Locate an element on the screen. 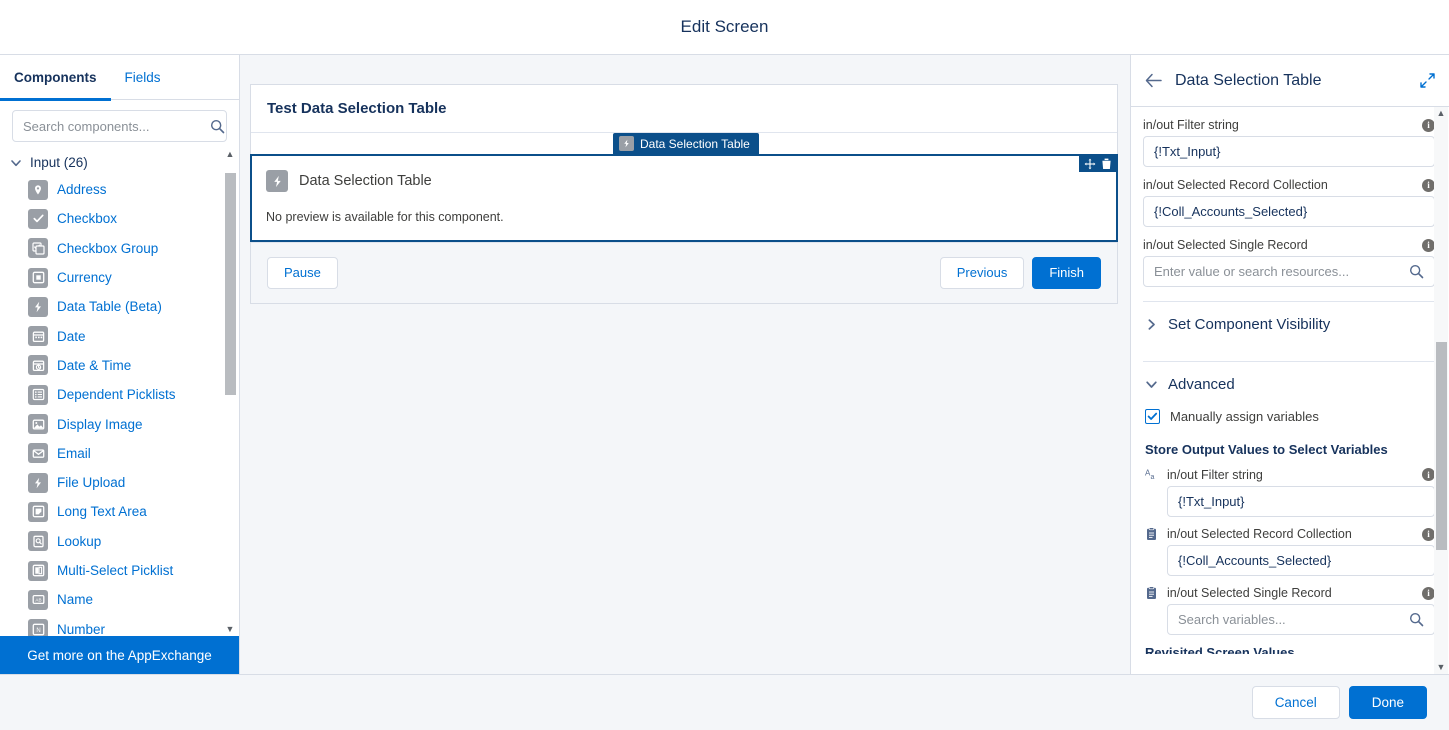 The image size is (1449, 730). search-input is located at coordinates (111, 126).